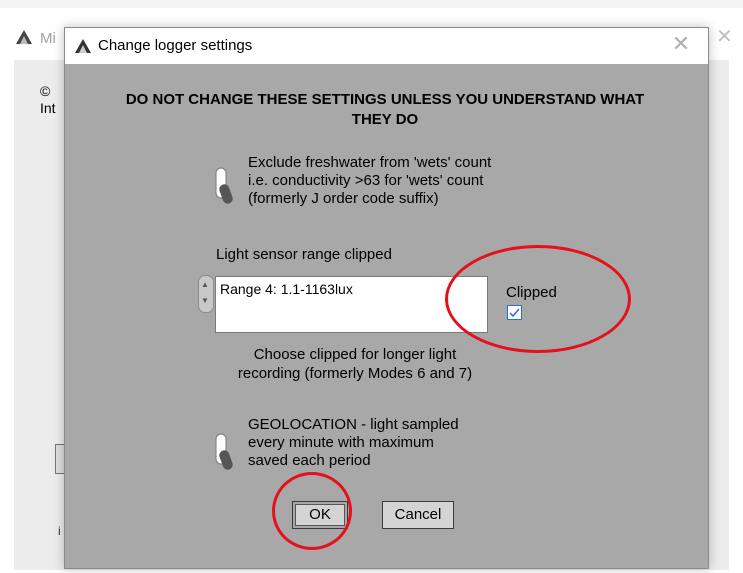 This screenshot has width=743, height=573. I want to click on freshwater-toggle-switch, so click(223, 186).